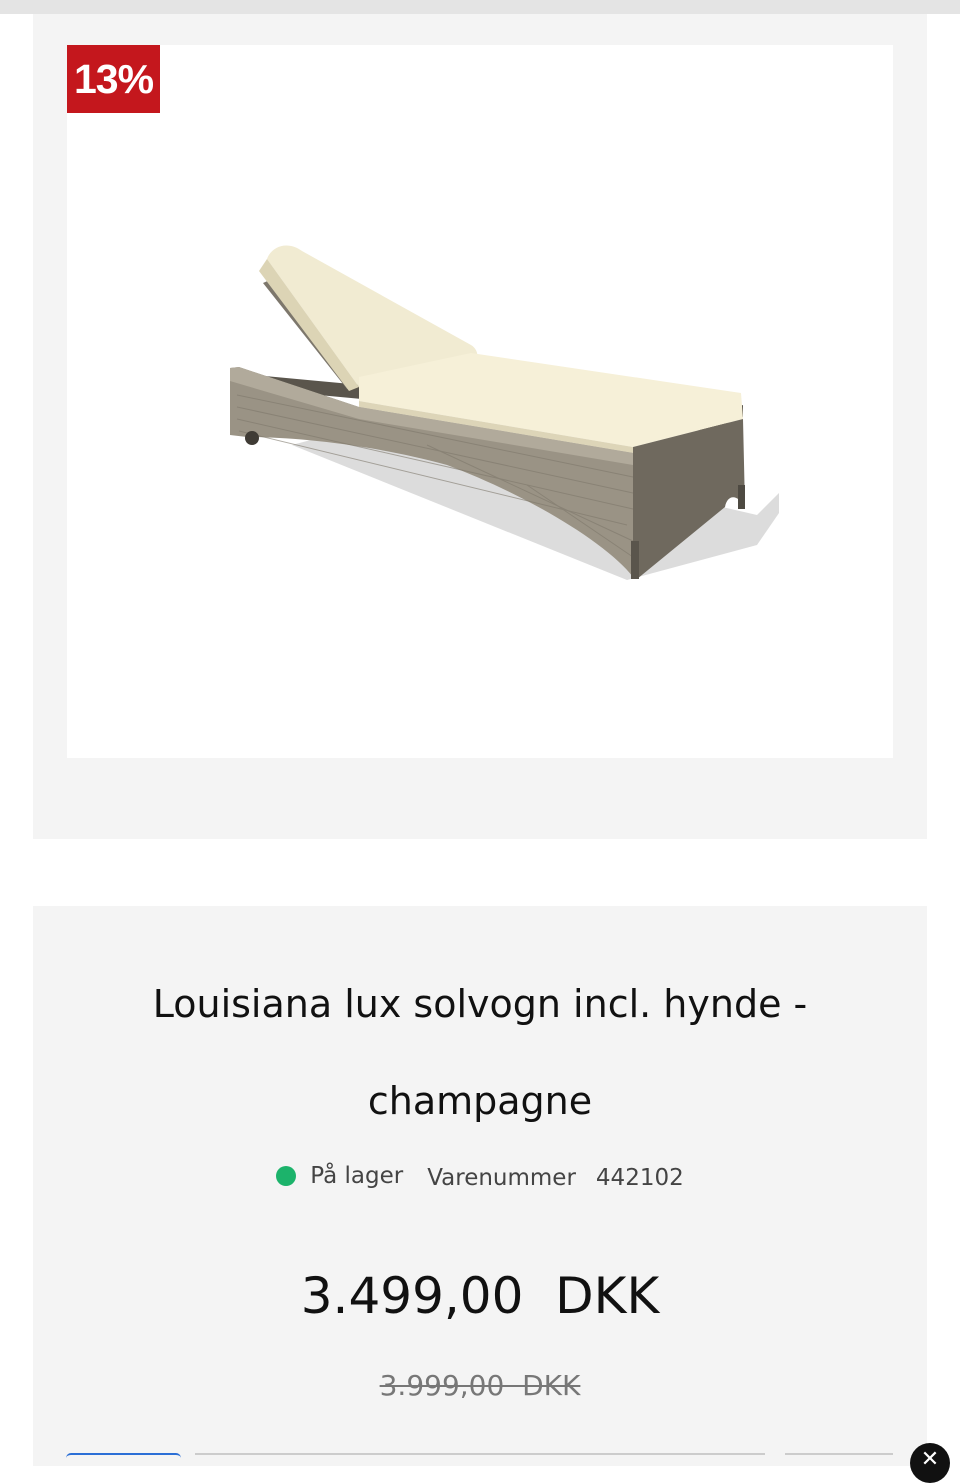 The width and height of the screenshot is (960, 1483). What do you see at coordinates (480, 1385) in the screenshot?
I see `original-price: 3.999,00 DKK` at bounding box center [480, 1385].